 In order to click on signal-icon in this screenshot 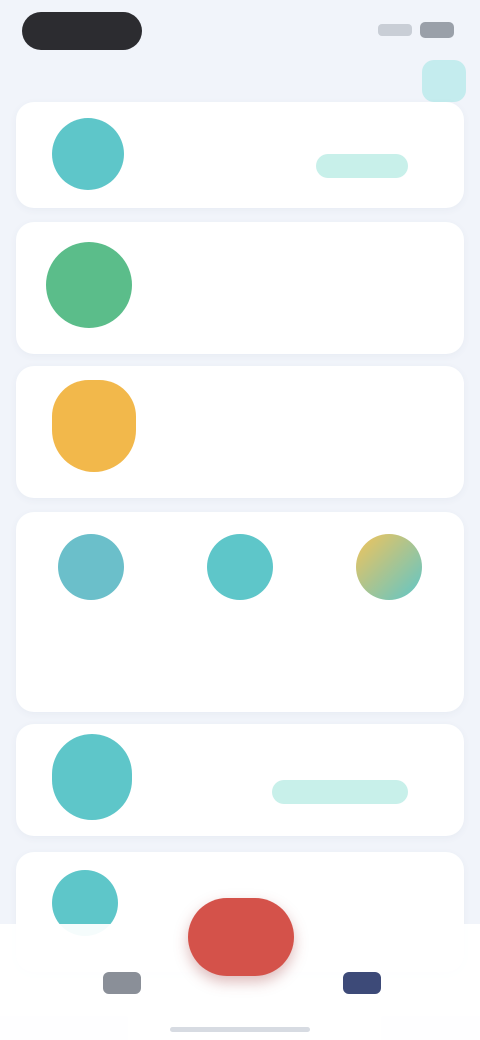, I will do `click(395, 30)`.